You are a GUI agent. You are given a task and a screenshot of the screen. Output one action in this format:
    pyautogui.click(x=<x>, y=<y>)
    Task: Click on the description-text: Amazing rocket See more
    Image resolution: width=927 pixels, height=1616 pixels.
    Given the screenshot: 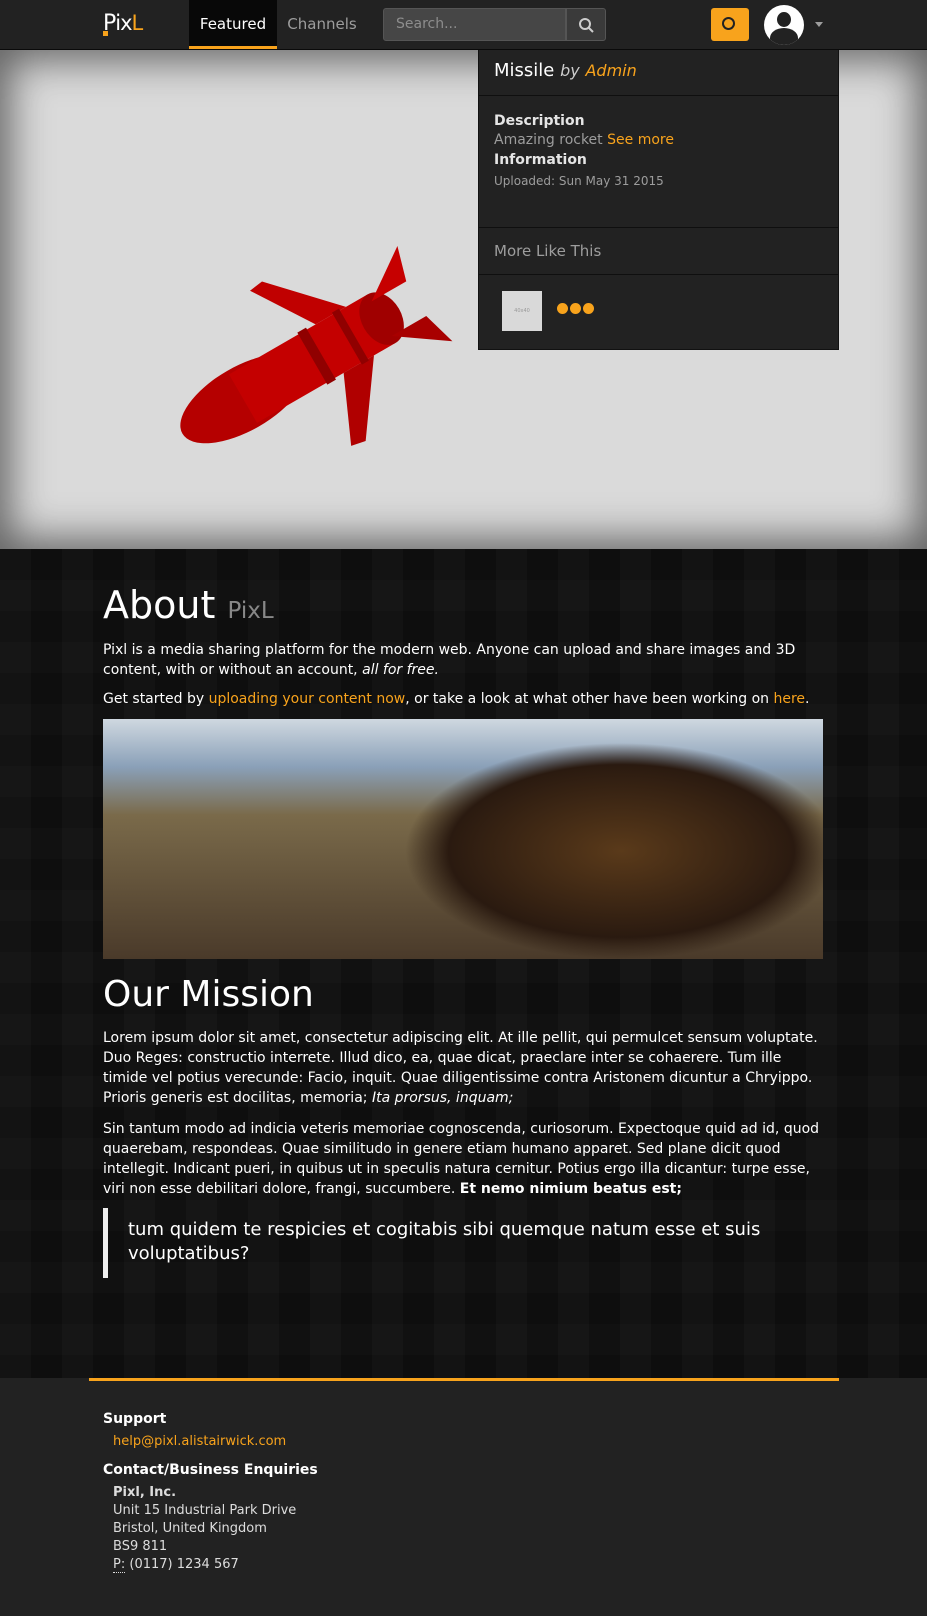 What is the action you would take?
    pyautogui.click(x=584, y=140)
    